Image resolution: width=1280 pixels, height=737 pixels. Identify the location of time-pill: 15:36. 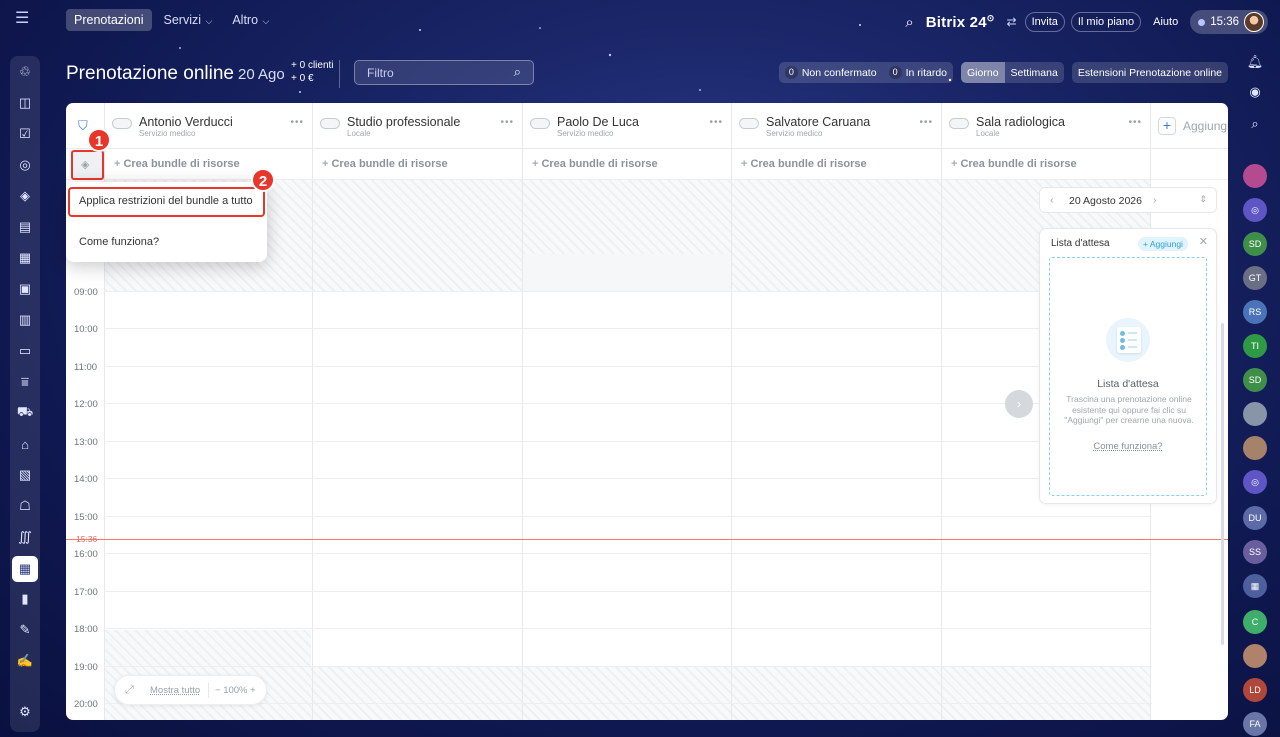
(1229, 22).